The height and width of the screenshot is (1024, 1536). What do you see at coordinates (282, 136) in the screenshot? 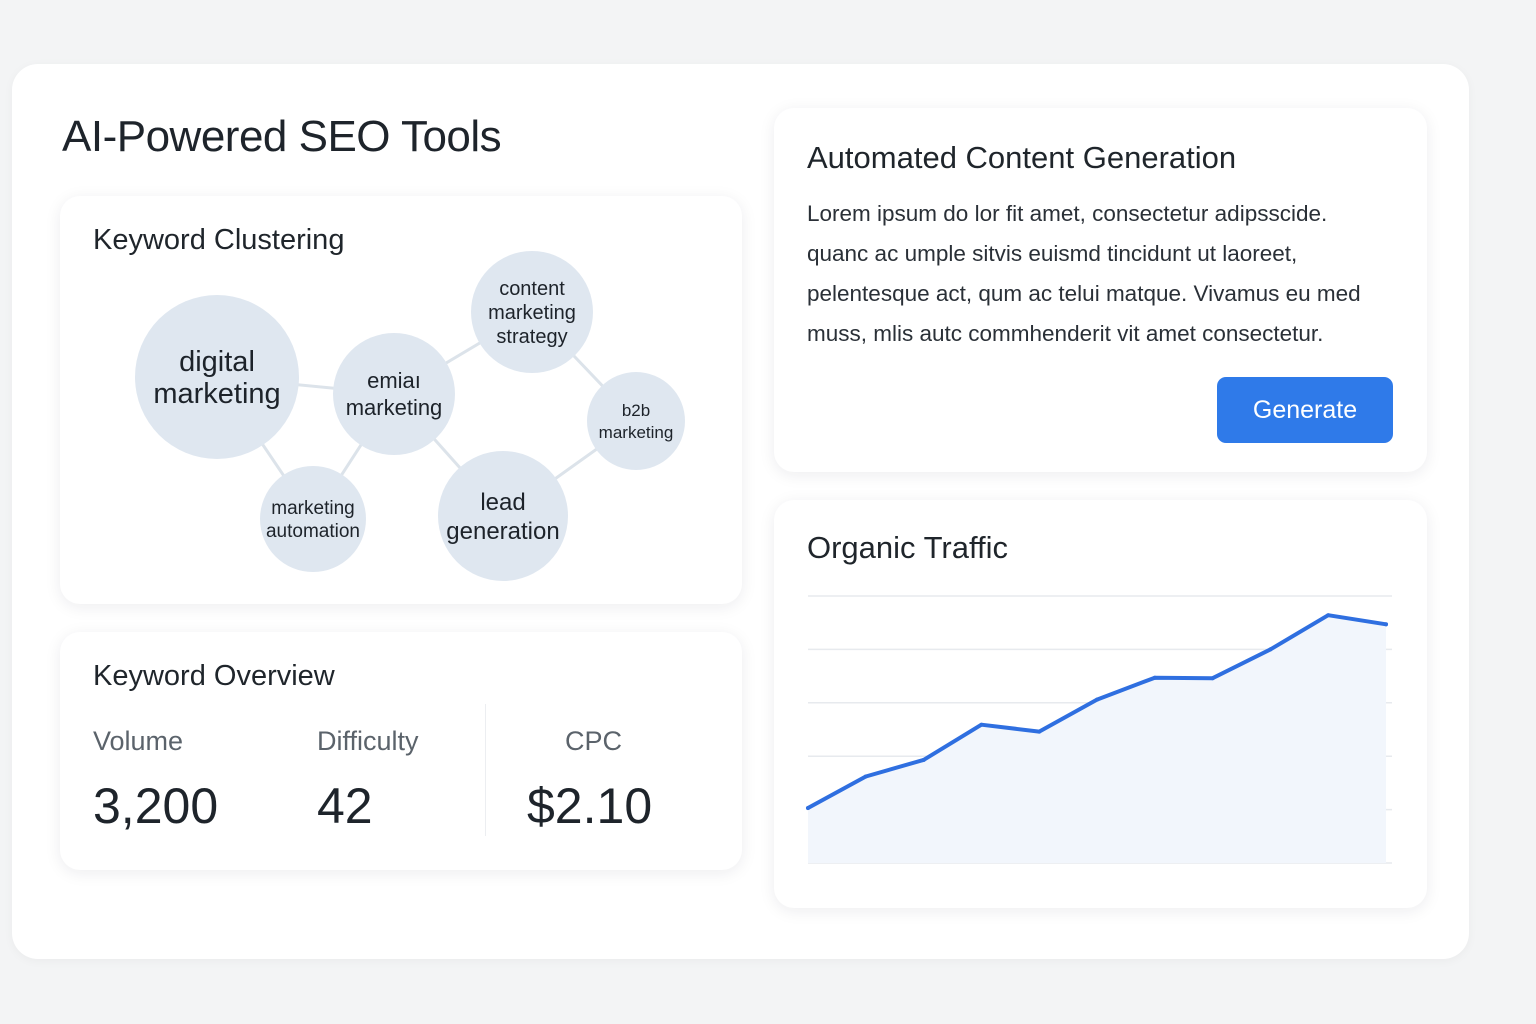
I see `page-title: AI-Powered SEO Tools` at bounding box center [282, 136].